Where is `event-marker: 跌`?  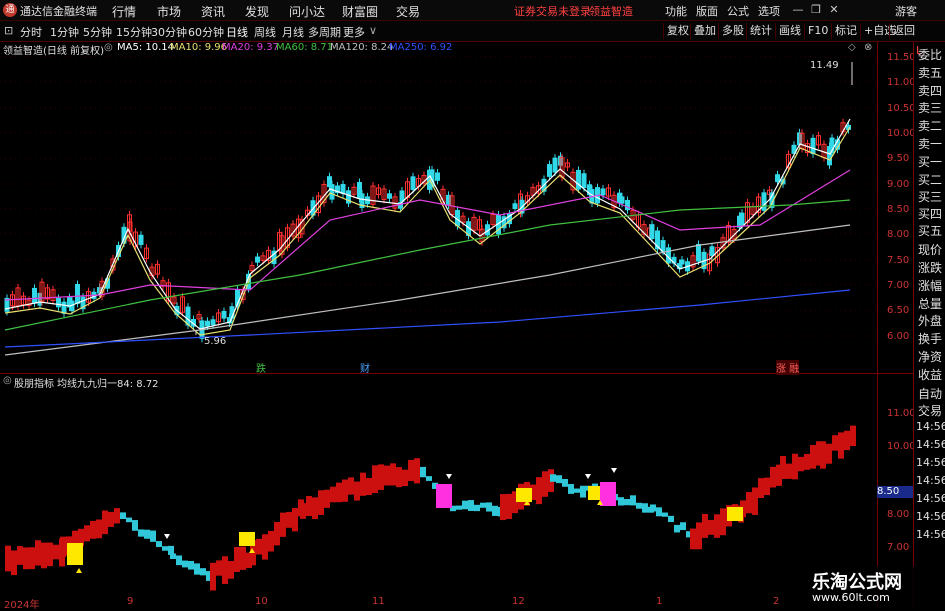 event-marker: 跌 is located at coordinates (261, 367).